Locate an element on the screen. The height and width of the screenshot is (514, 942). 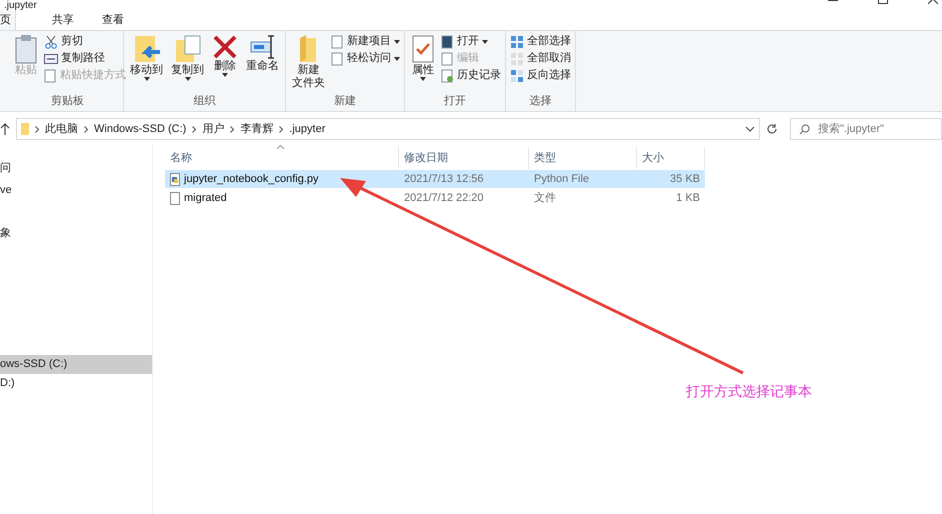
ribbon-small-button: 剪切 is located at coordinates (85, 41).